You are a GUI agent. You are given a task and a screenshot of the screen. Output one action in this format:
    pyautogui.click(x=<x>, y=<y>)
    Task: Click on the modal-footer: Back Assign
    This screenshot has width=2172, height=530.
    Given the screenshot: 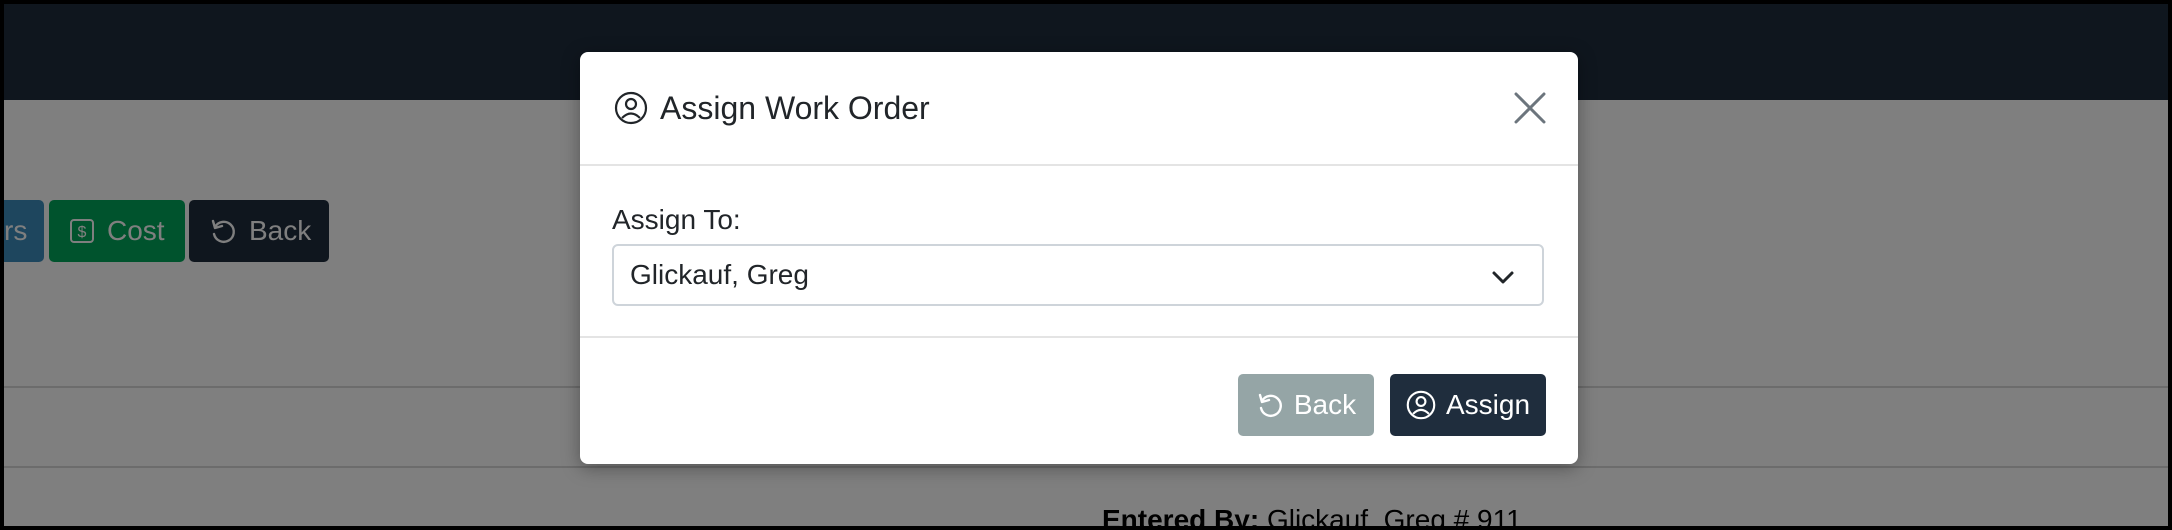 What is the action you would take?
    pyautogui.click(x=1079, y=401)
    